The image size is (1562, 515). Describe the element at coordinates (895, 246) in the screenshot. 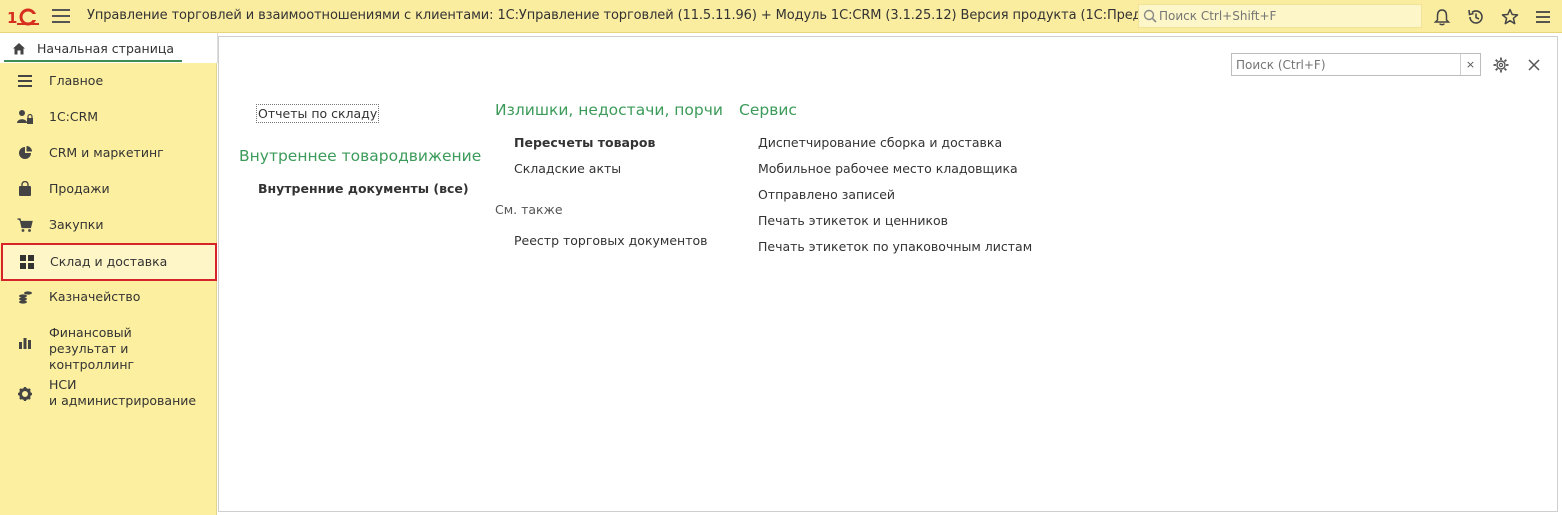

I see `link-print-labels-packing: Печать этикеток по упаковочным листам` at that location.